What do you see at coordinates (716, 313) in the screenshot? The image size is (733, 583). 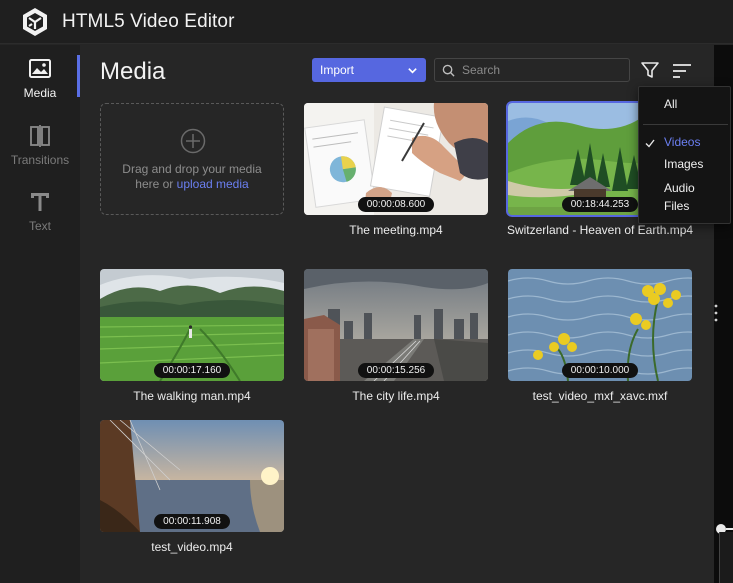 I see `more-vertical-icon` at bounding box center [716, 313].